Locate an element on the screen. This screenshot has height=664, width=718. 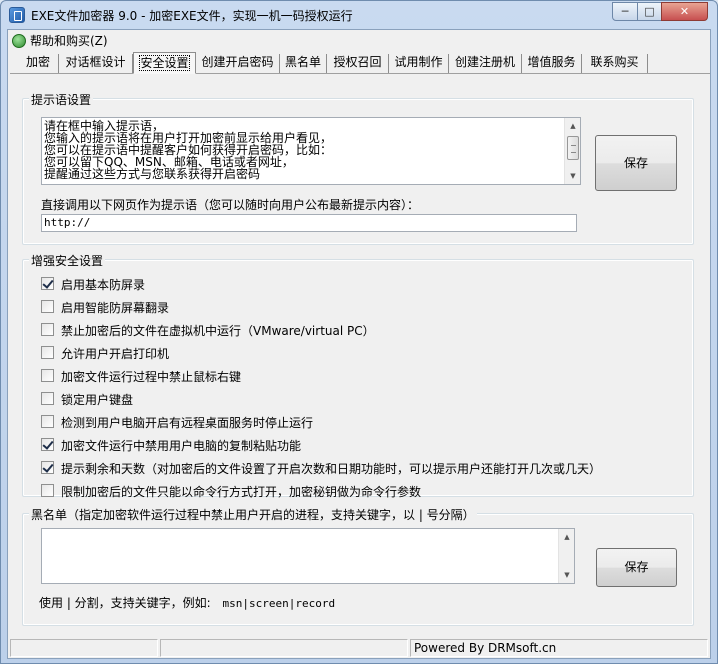
blacklist-textarea: ▲ ▼ is located at coordinates (308, 556).